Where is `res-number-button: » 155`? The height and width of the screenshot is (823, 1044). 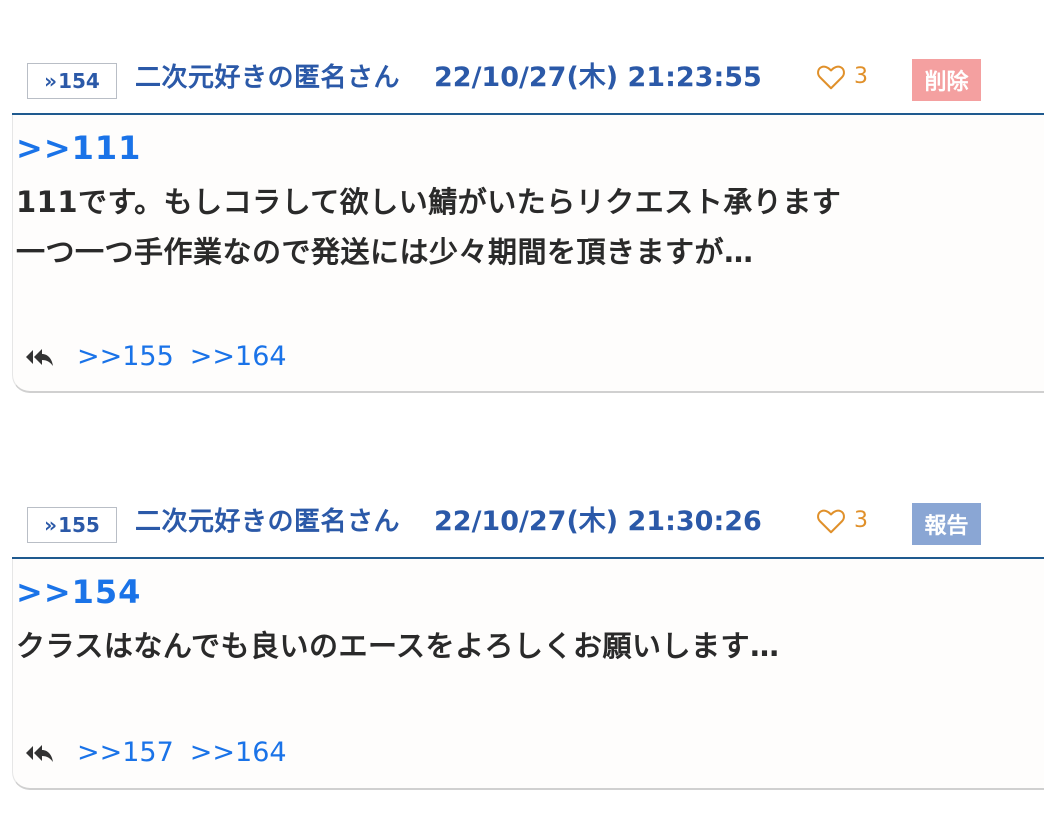
res-number-button: » 155 is located at coordinates (72, 525).